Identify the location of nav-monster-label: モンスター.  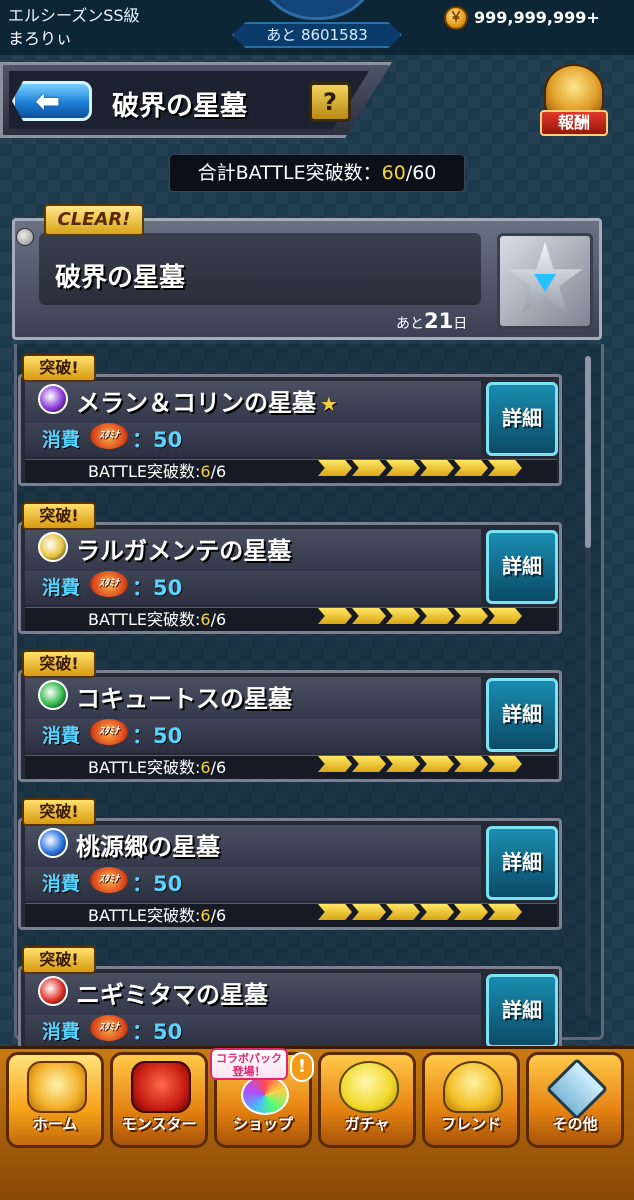
(159, 1124).